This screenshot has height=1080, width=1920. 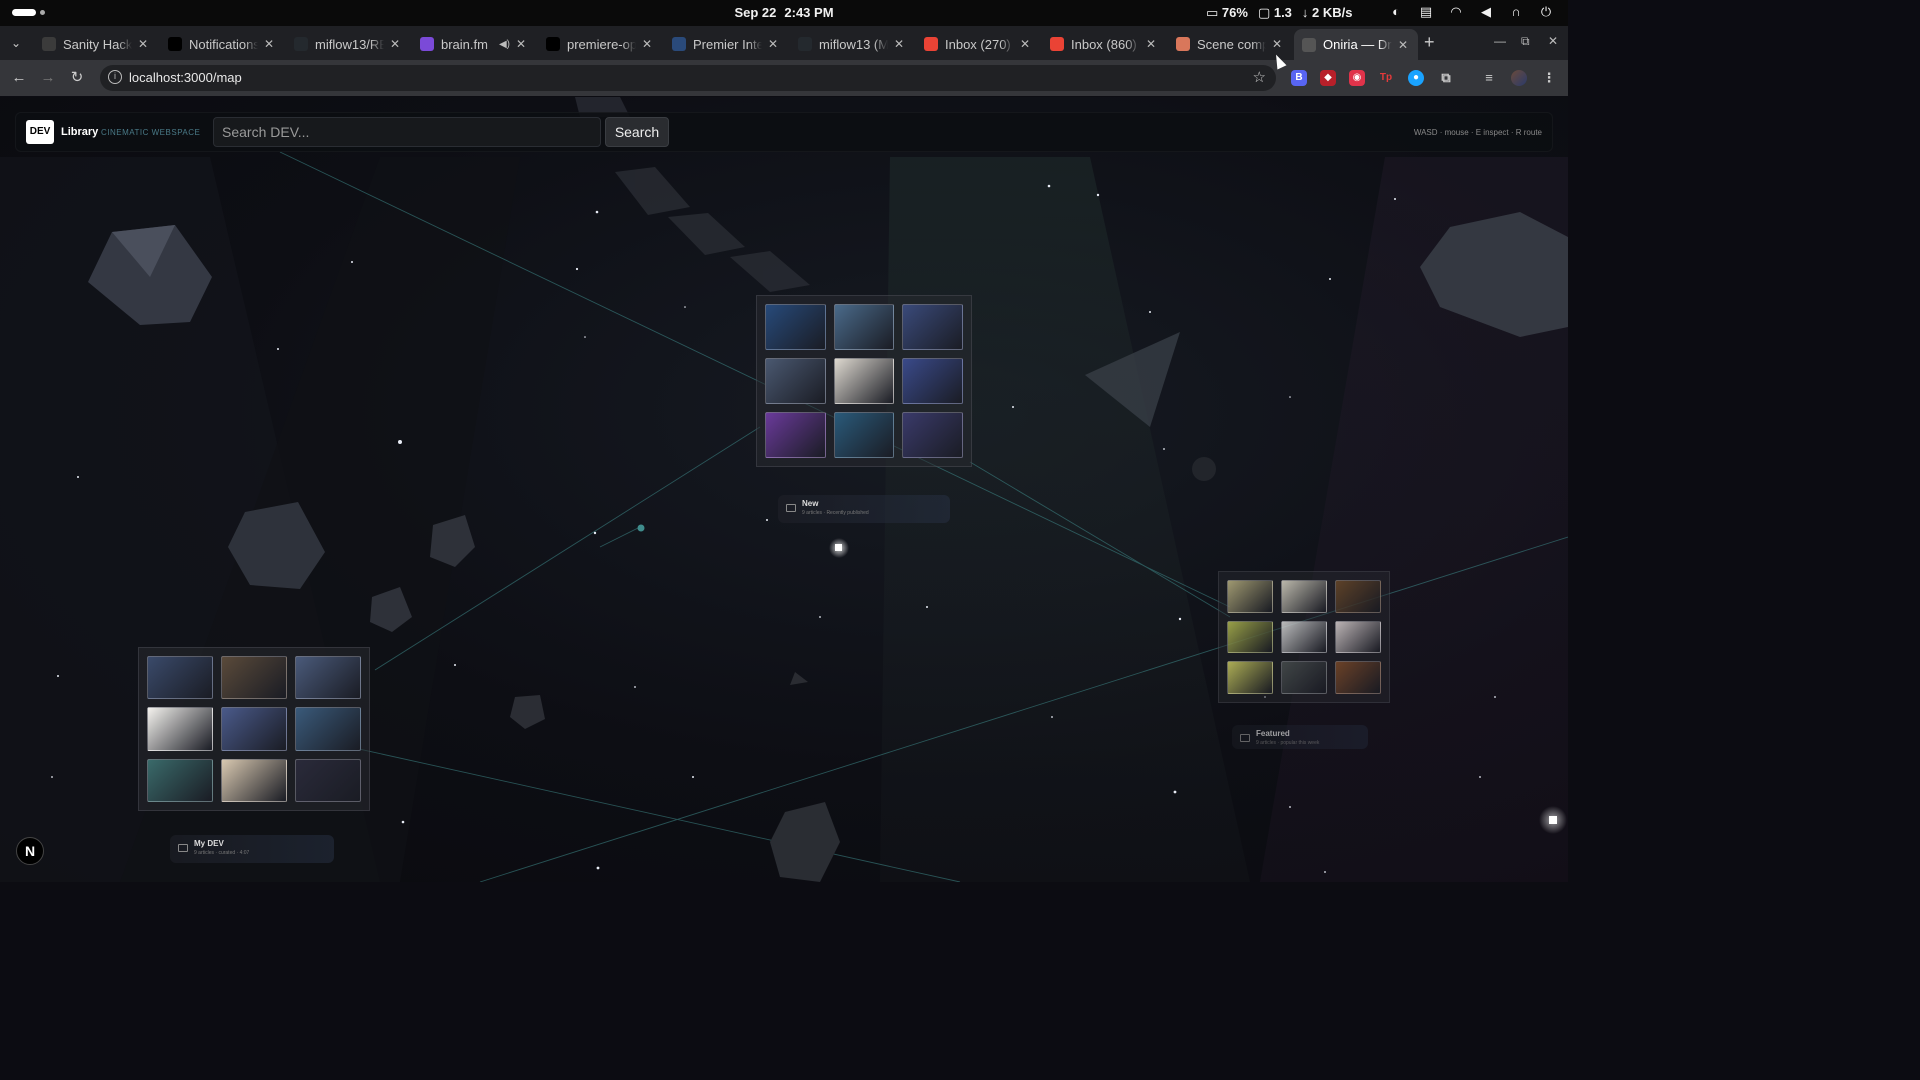 What do you see at coordinates (1456, 12) in the screenshot?
I see `wifi-icon: ◠` at bounding box center [1456, 12].